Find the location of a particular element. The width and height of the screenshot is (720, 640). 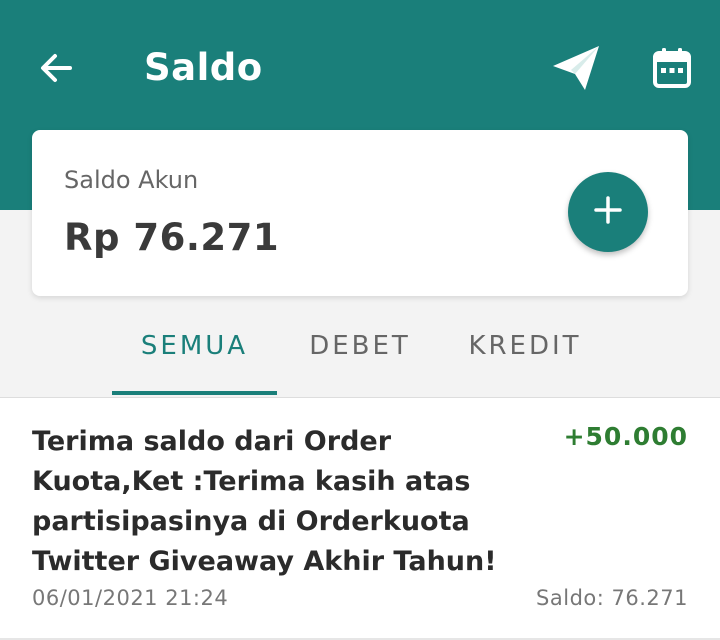

transaction-amount: +50.000 is located at coordinates (625, 436).